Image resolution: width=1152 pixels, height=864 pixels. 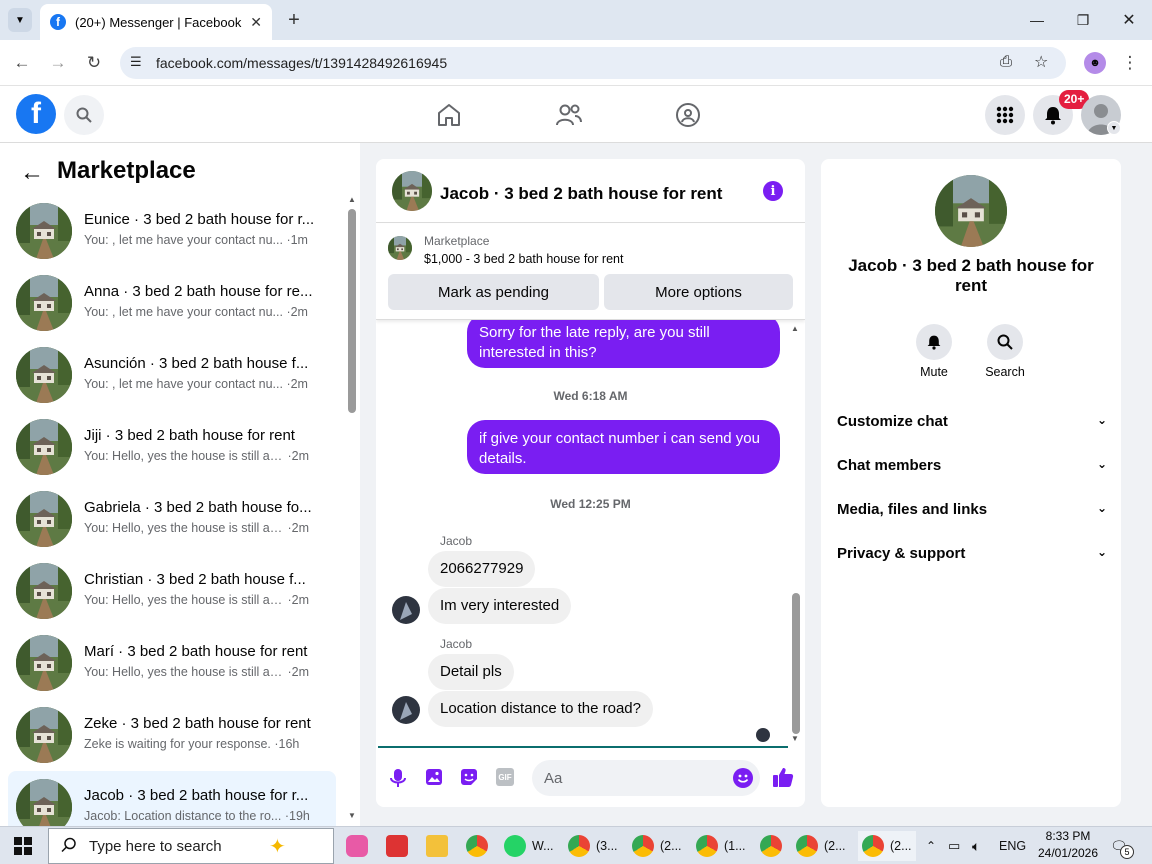 What do you see at coordinates (1095, 63) in the screenshot?
I see `profile-avatar-icon: ☻` at bounding box center [1095, 63].